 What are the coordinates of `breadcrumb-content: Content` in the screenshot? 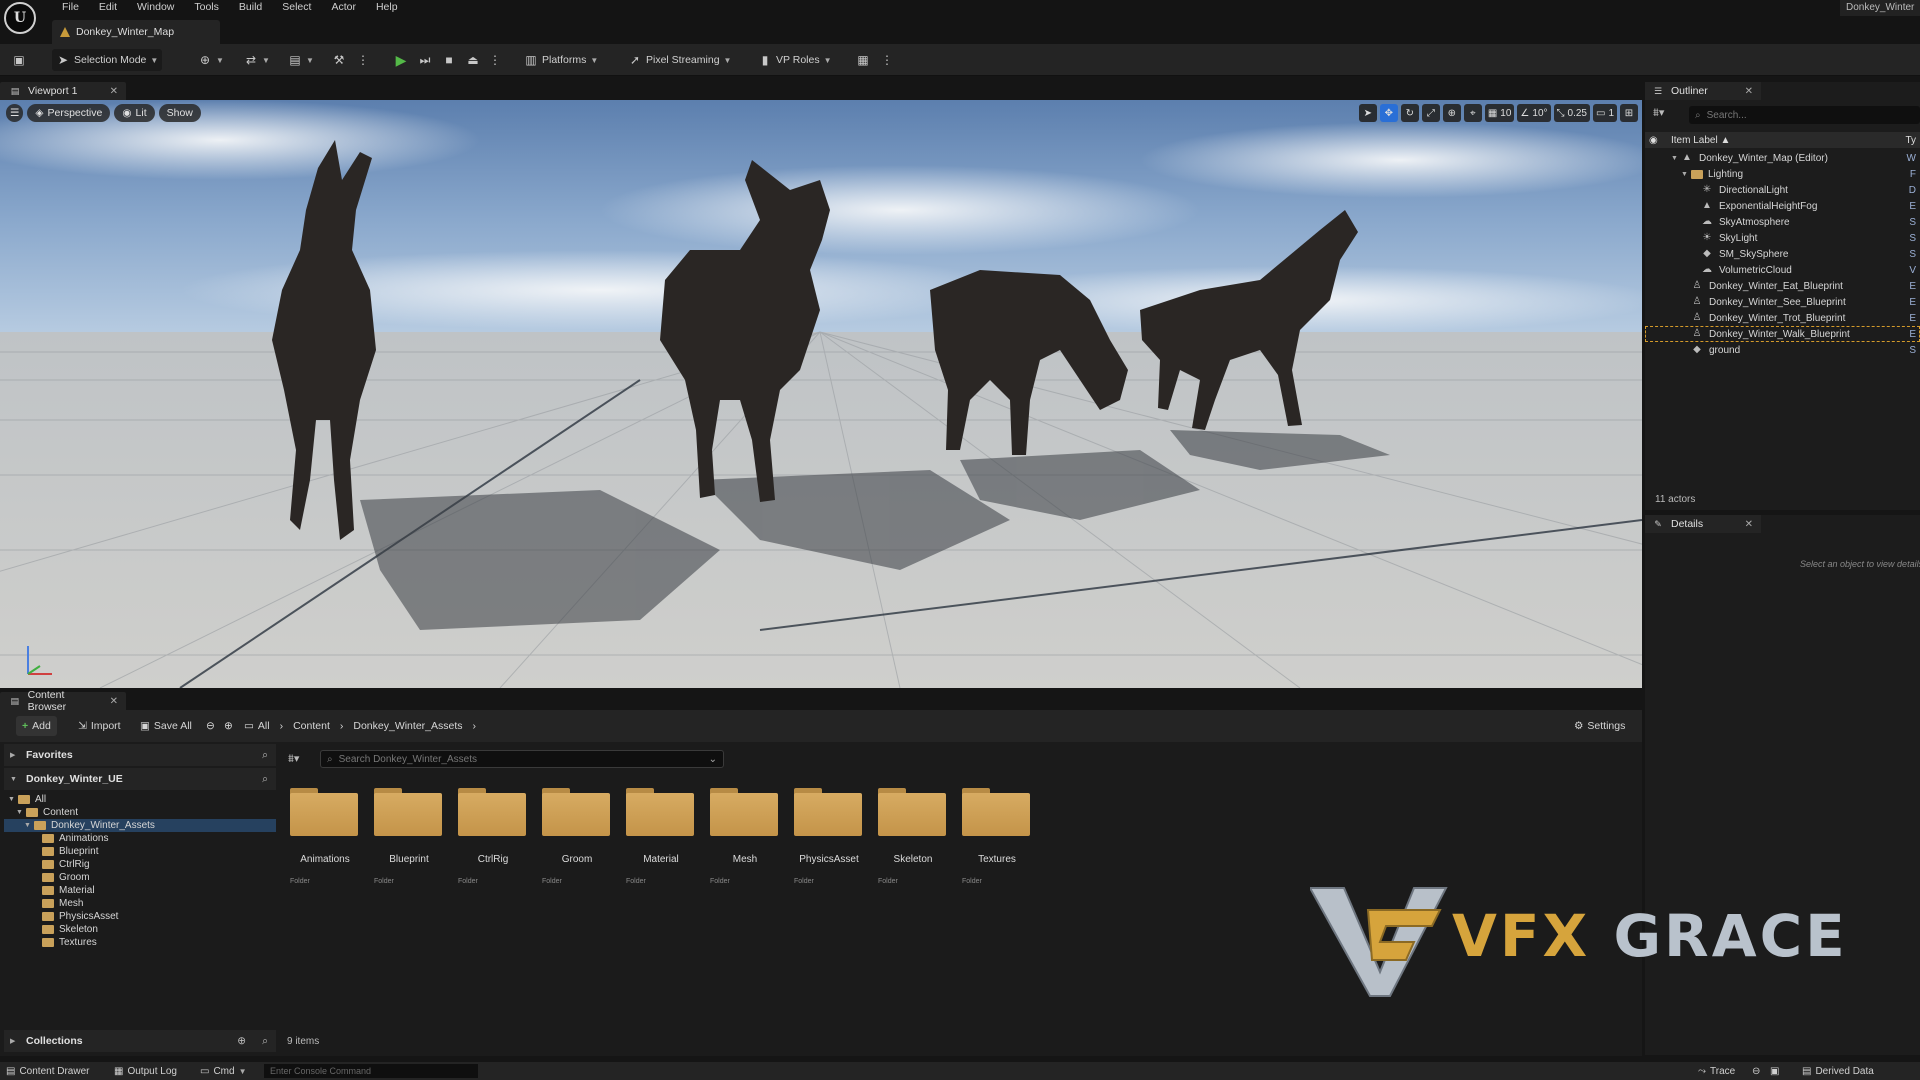 It's located at (311, 726).